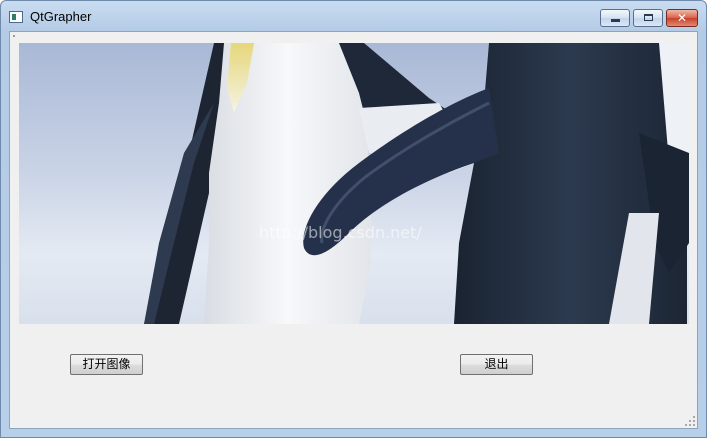 The height and width of the screenshot is (438, 707). Describe the element at coordinates (16, 17) in the screenshot. I see `app-icon` at that location.